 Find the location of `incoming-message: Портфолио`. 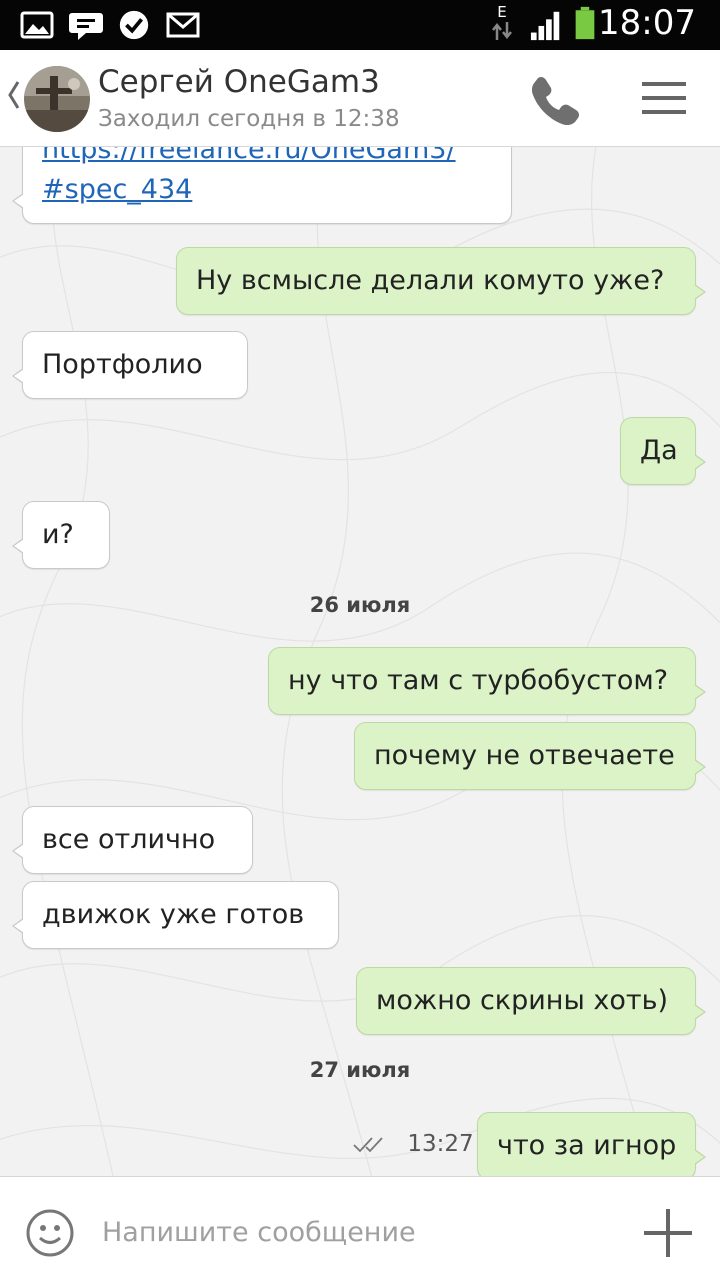

incoming-message: Портфолио is located at coordinates (130, 365).